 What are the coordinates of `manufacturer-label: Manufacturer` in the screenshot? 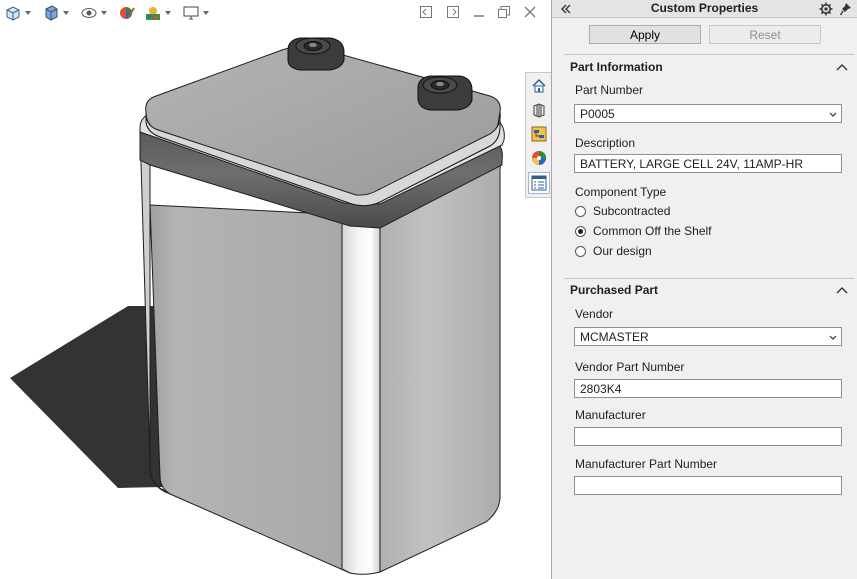 It's located at (610, 415).